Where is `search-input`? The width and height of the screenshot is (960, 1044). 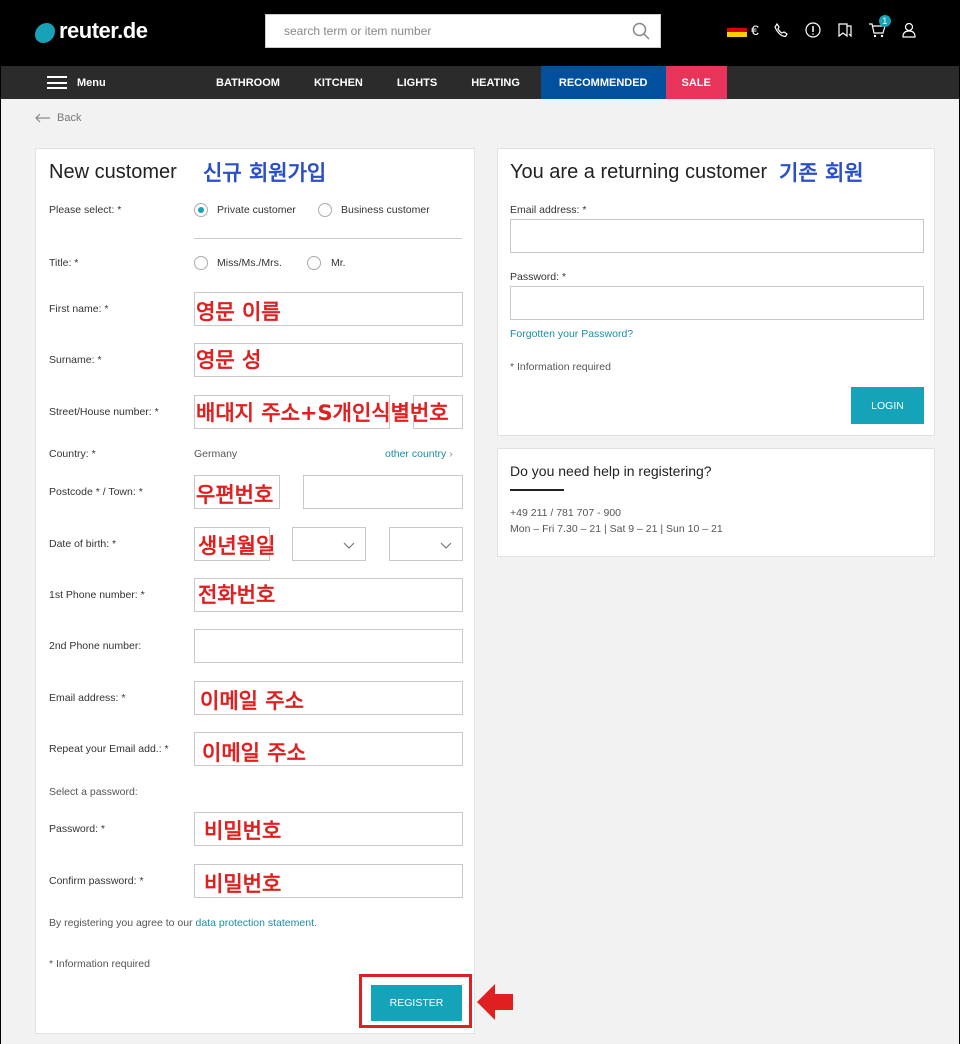
search-input is located at coordinates (436, 31).